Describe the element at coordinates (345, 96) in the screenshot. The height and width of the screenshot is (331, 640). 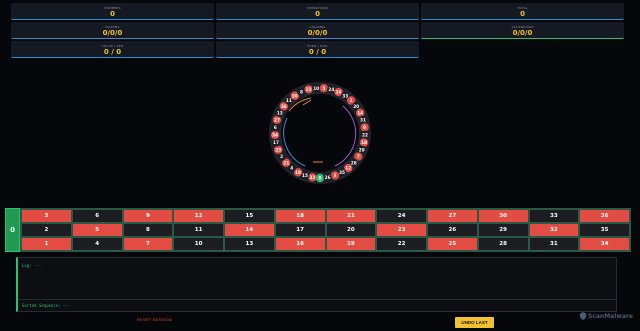
I see `wheel-pocket-label: 33` at that location.